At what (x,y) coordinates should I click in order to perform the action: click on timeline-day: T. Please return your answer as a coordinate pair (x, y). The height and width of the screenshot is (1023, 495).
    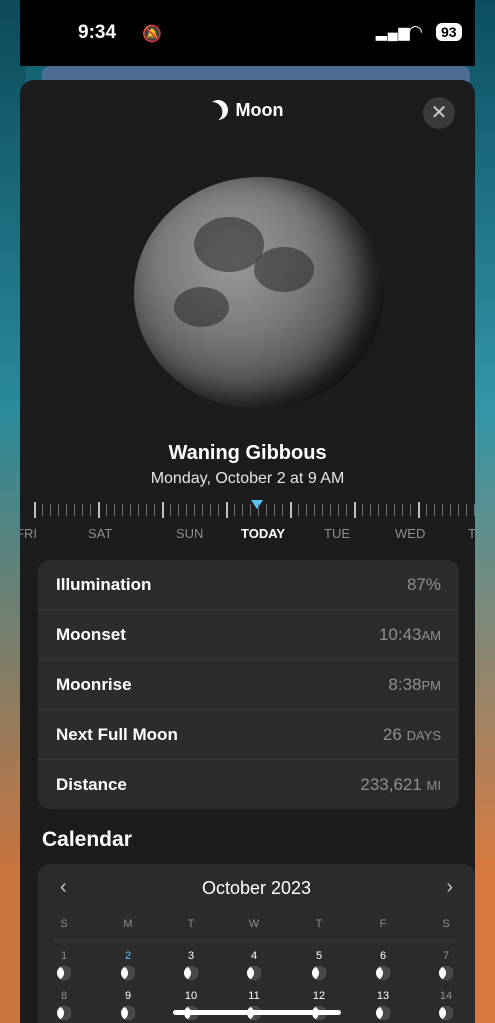
    Looking at the image, I should click on (471, 533).